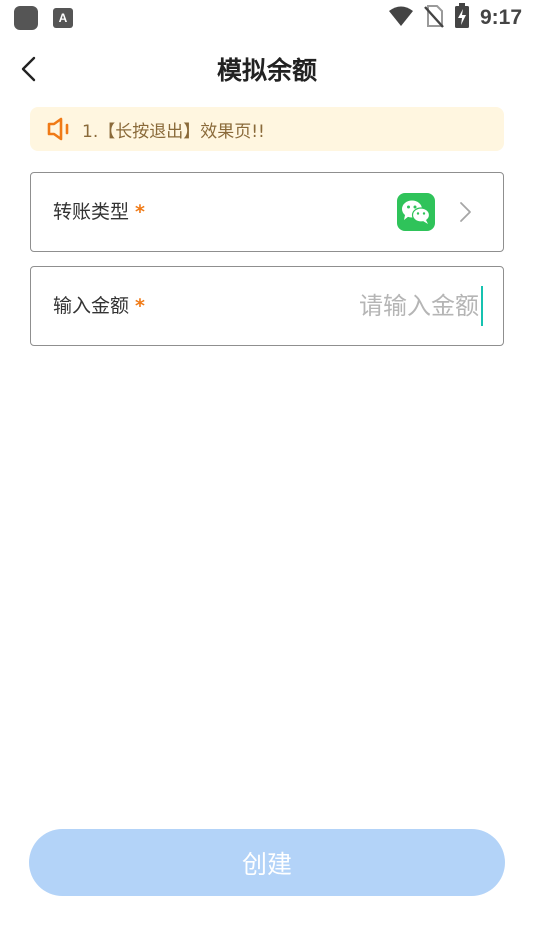  Describe the element at coordinates (63, 18) in the screenshot. I see `a-icon: A` at that location.